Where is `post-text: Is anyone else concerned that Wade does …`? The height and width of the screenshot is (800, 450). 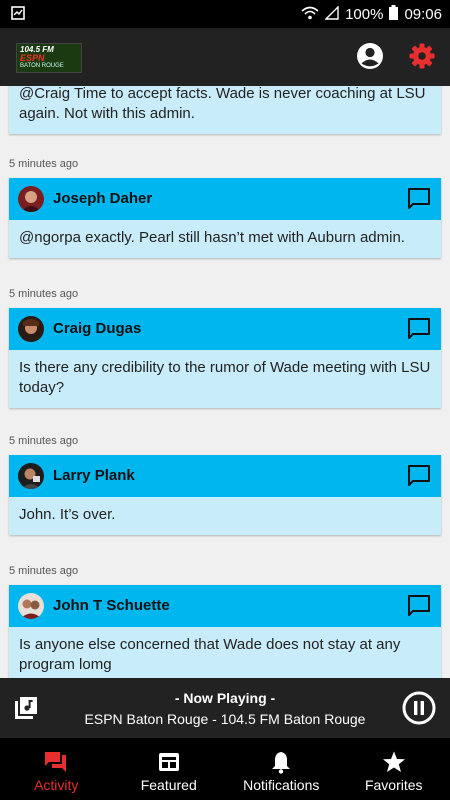
post-text: Is anyone else concerned that Wade does … is located at coordinates (225, 652).